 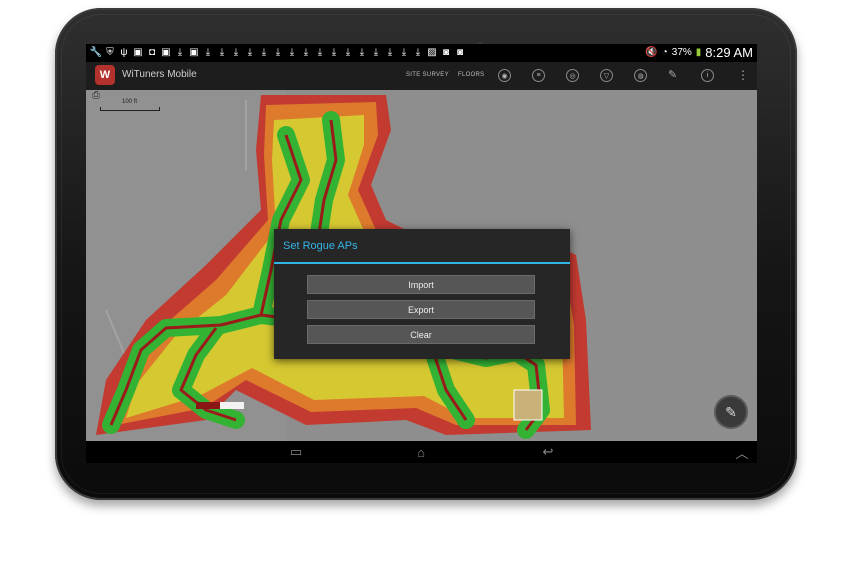 I want to click on battery-percent: 37%, so click(x=681, y=52).